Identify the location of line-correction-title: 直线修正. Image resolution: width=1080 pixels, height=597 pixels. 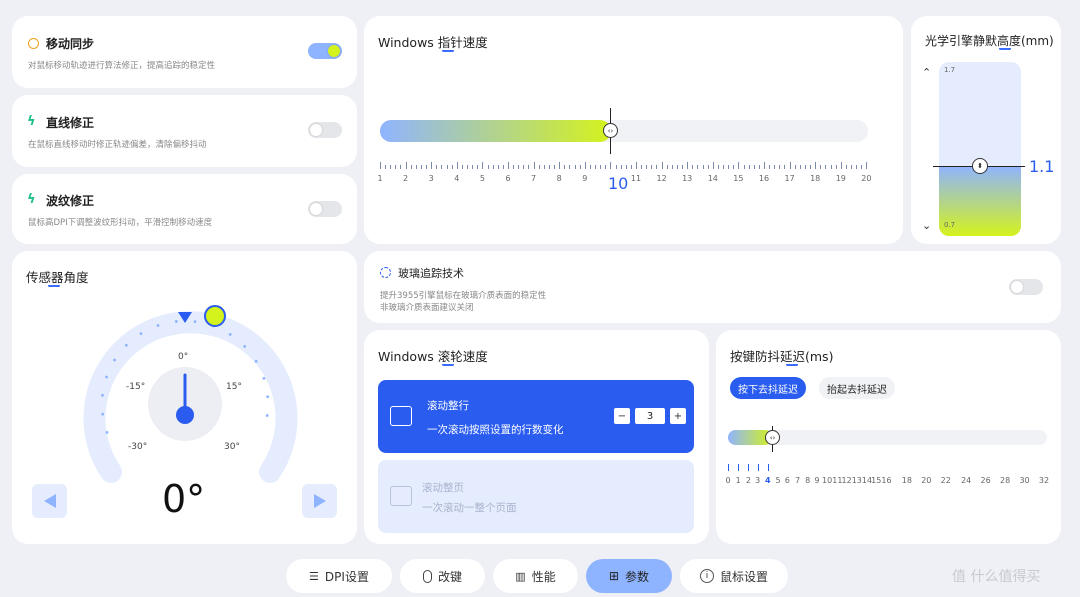
(70, 123).